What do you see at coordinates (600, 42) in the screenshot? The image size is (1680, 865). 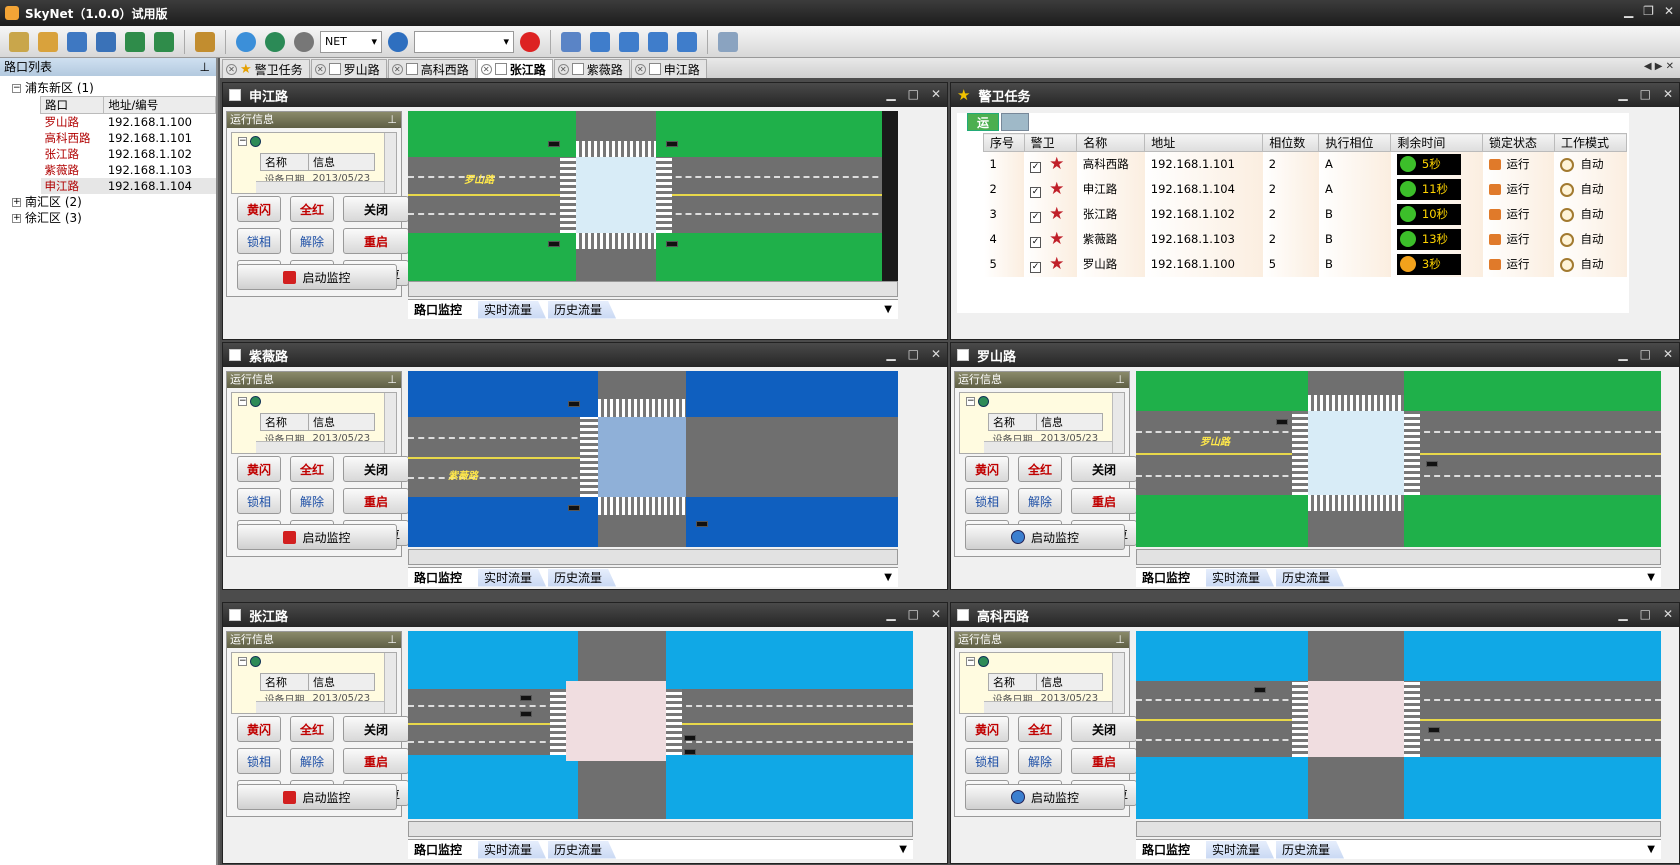 I see `cascade-button` at bounding box center [600, 42].